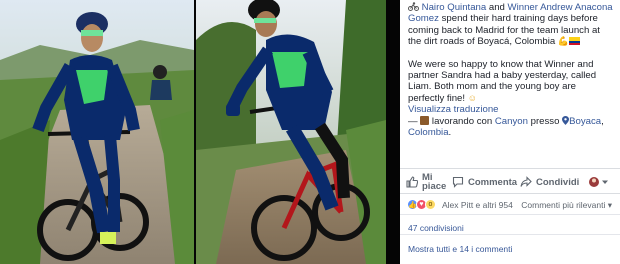 Image resolution: width=620 pixels, height=264 pixels. I want to click on bicyclist-emoji-icon, so click(413, 6).